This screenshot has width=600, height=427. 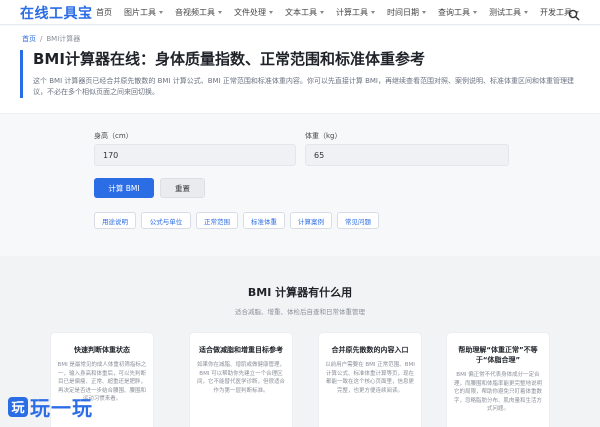 I want to click on section-subtitle: 适合减脂、增重、体检后自查和日常体重管理, so click(x=300, y=312).